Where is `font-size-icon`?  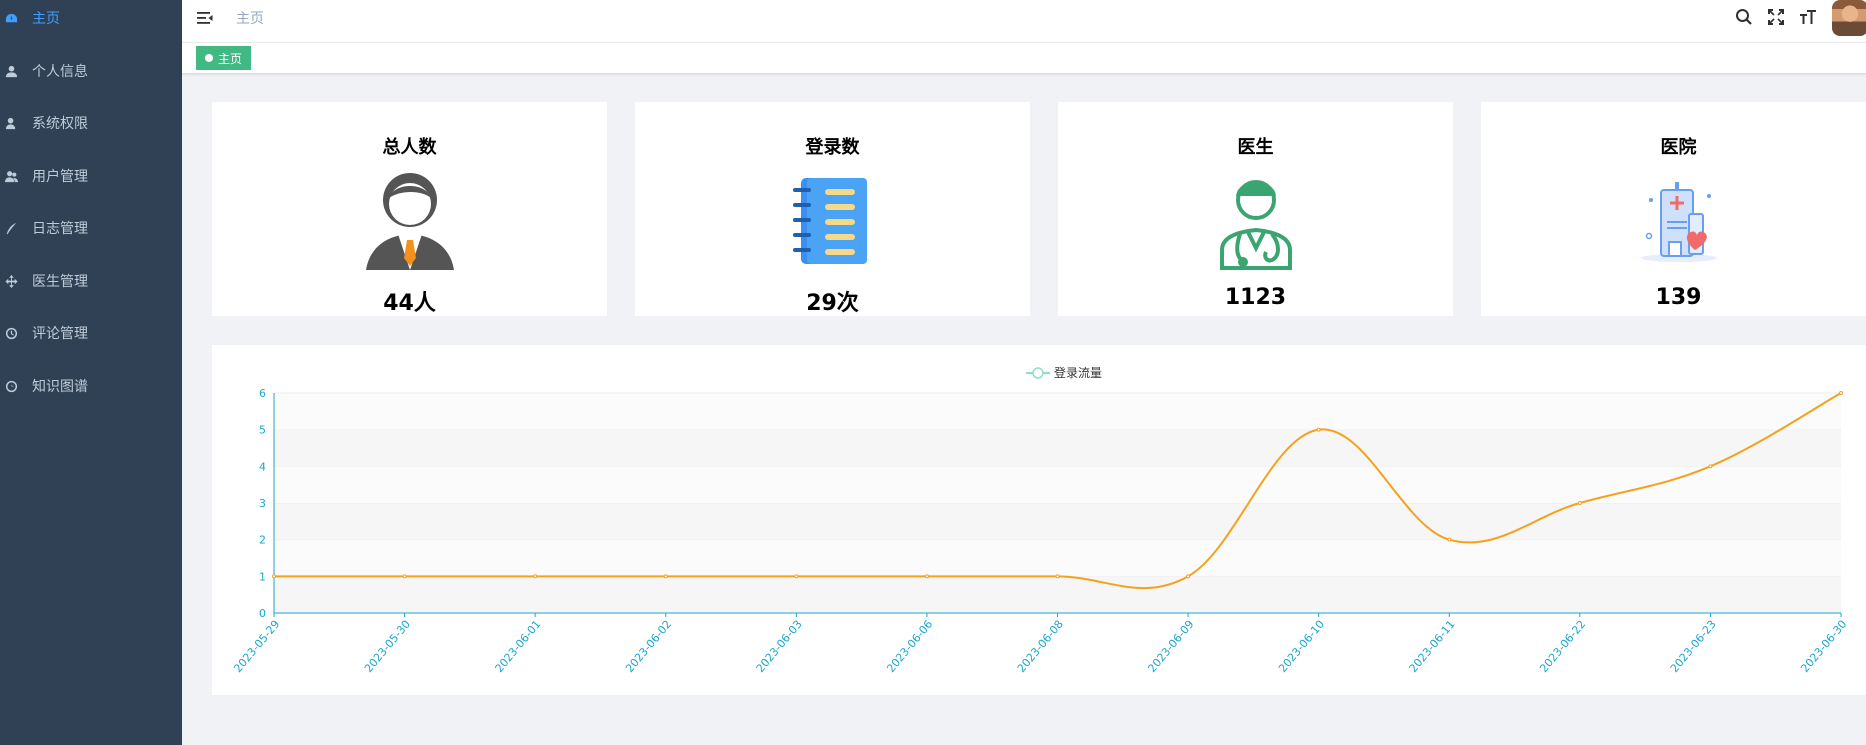 font-size-icon is located at coordinates (1808, 17).